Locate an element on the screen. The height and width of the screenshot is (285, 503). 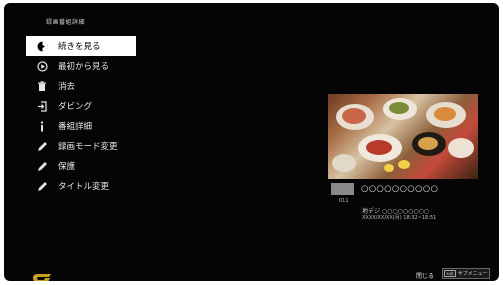
trash-icon is located at coordinates (42, 86).